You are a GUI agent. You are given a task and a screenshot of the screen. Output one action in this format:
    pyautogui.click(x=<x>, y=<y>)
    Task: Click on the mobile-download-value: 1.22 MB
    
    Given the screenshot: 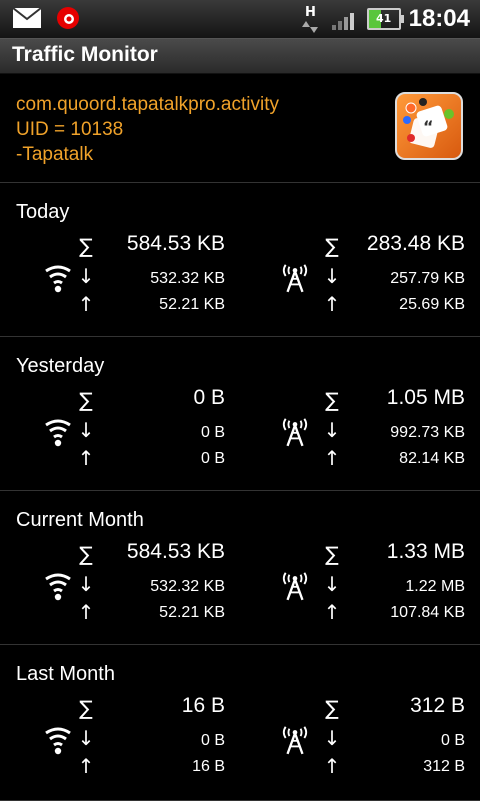 What is the action you would take?
    pyautogui.click(x=435, y=586)
    